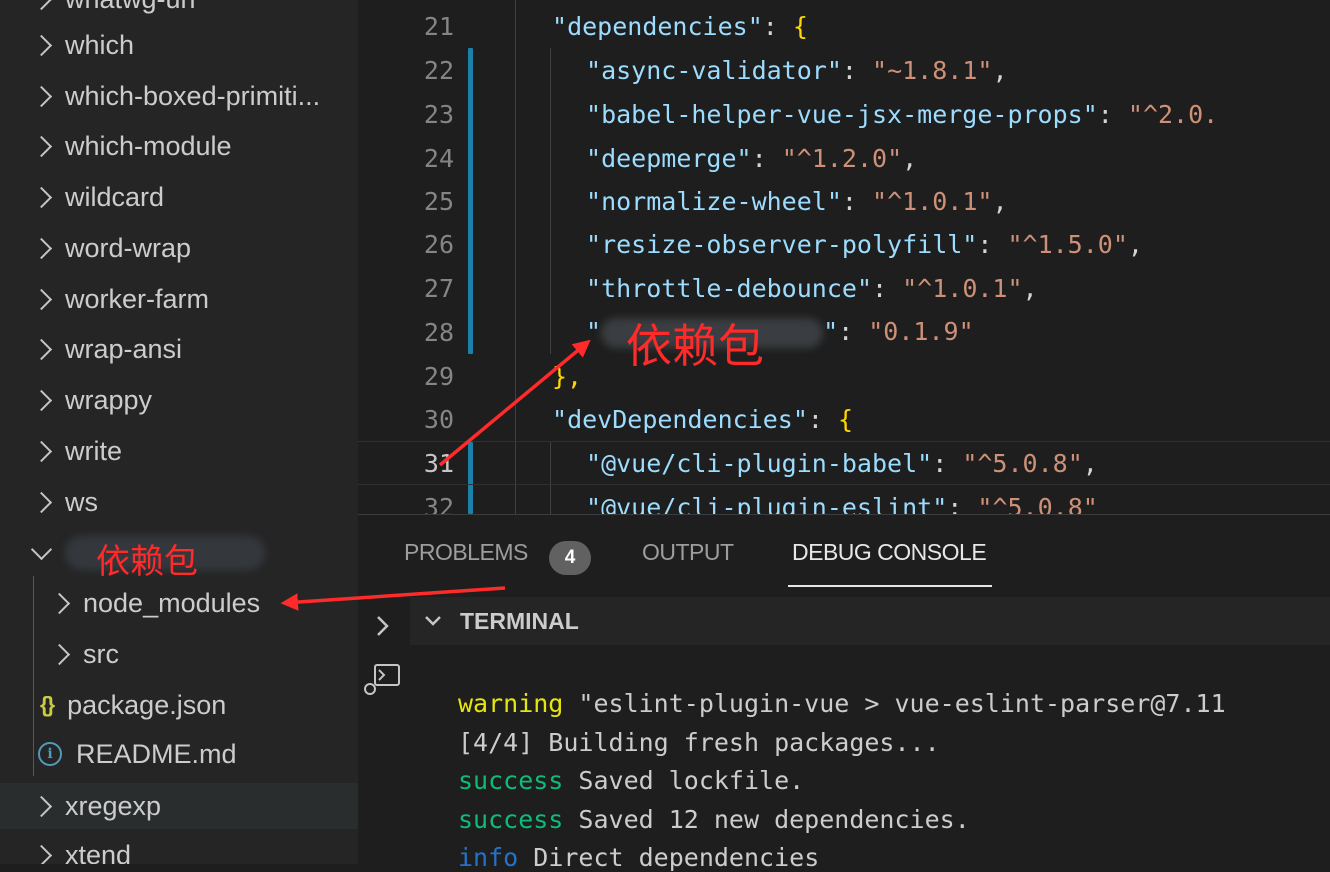 The image size is (1330, 872). I want to click on tab-debug-console: DEBUG CONSOLE, so click(889, 552).